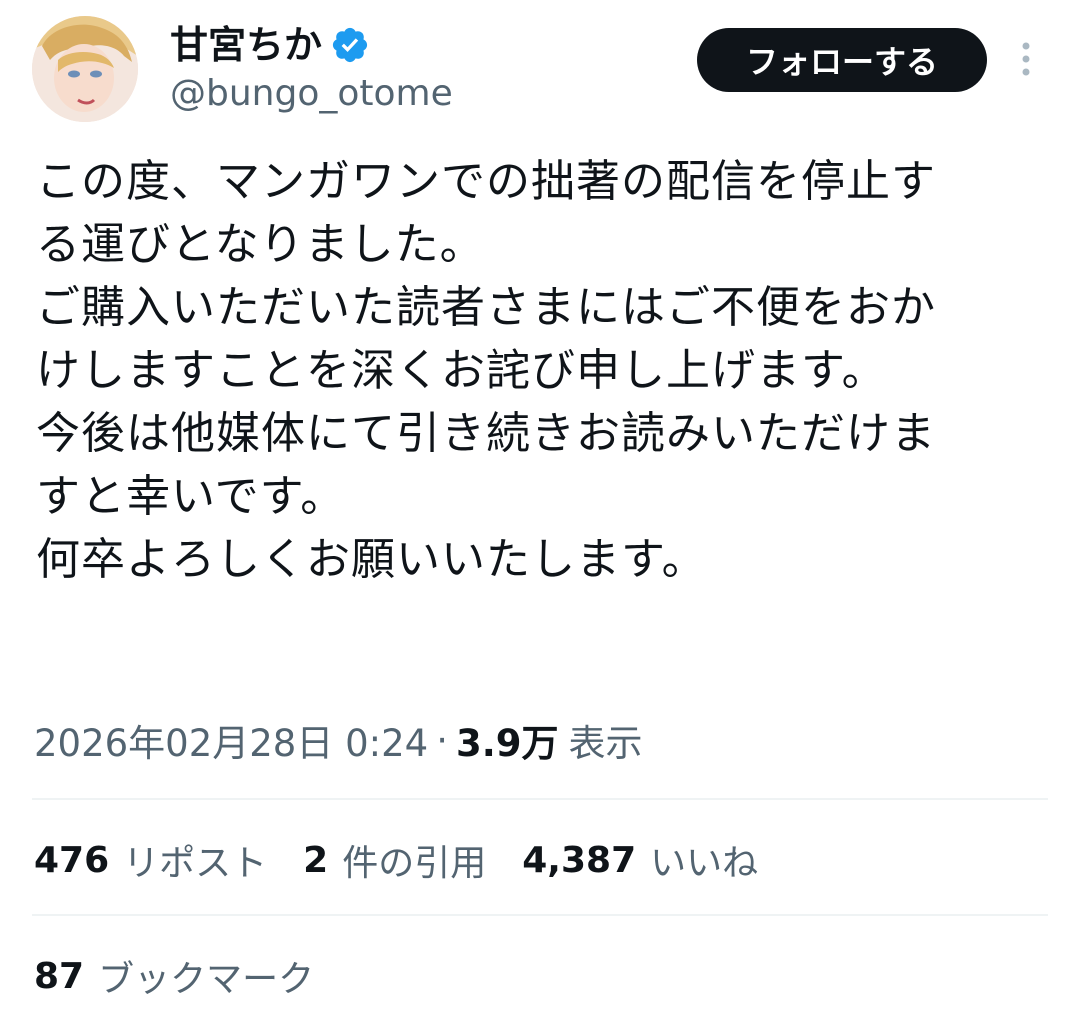 This screenshot has height=1011, width=1080. What do you see at coordinates (704, 863) in the screenshot?
I see `likes-label: いいね` at bounding box center [704, 863].